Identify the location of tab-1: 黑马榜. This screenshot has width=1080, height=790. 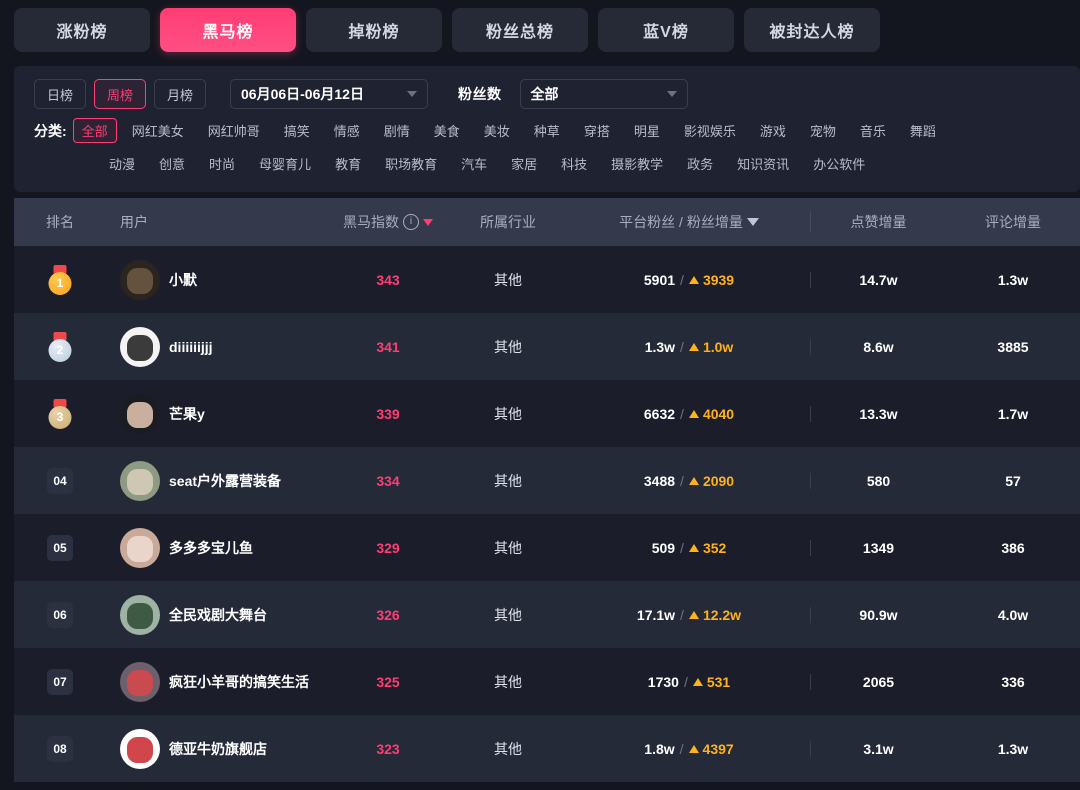
(228, 30).